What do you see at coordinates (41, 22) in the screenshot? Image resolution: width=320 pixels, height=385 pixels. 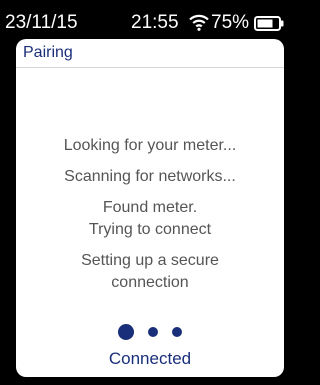 I see `status-date: 23/11/15` at bounding box center [41, 22].